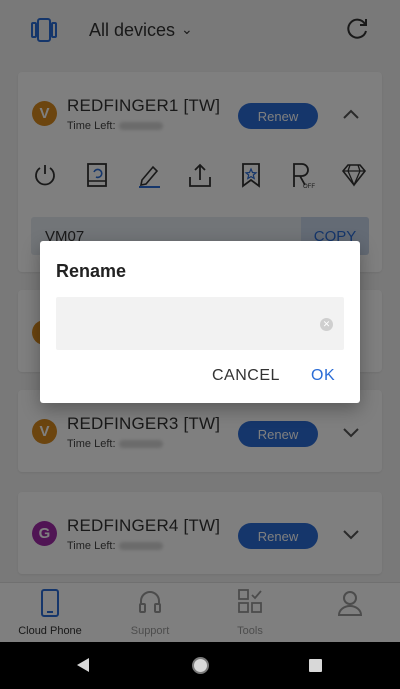  Describe the element at coordinates (315, 665) in the screenshot. I see `recent-apps-icon` at that location.